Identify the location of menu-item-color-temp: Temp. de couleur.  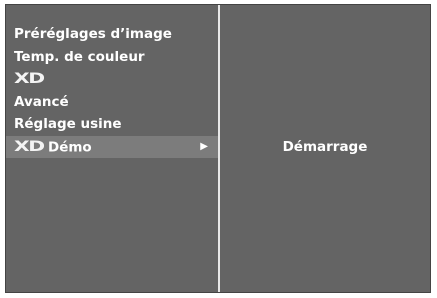
(112, 57).